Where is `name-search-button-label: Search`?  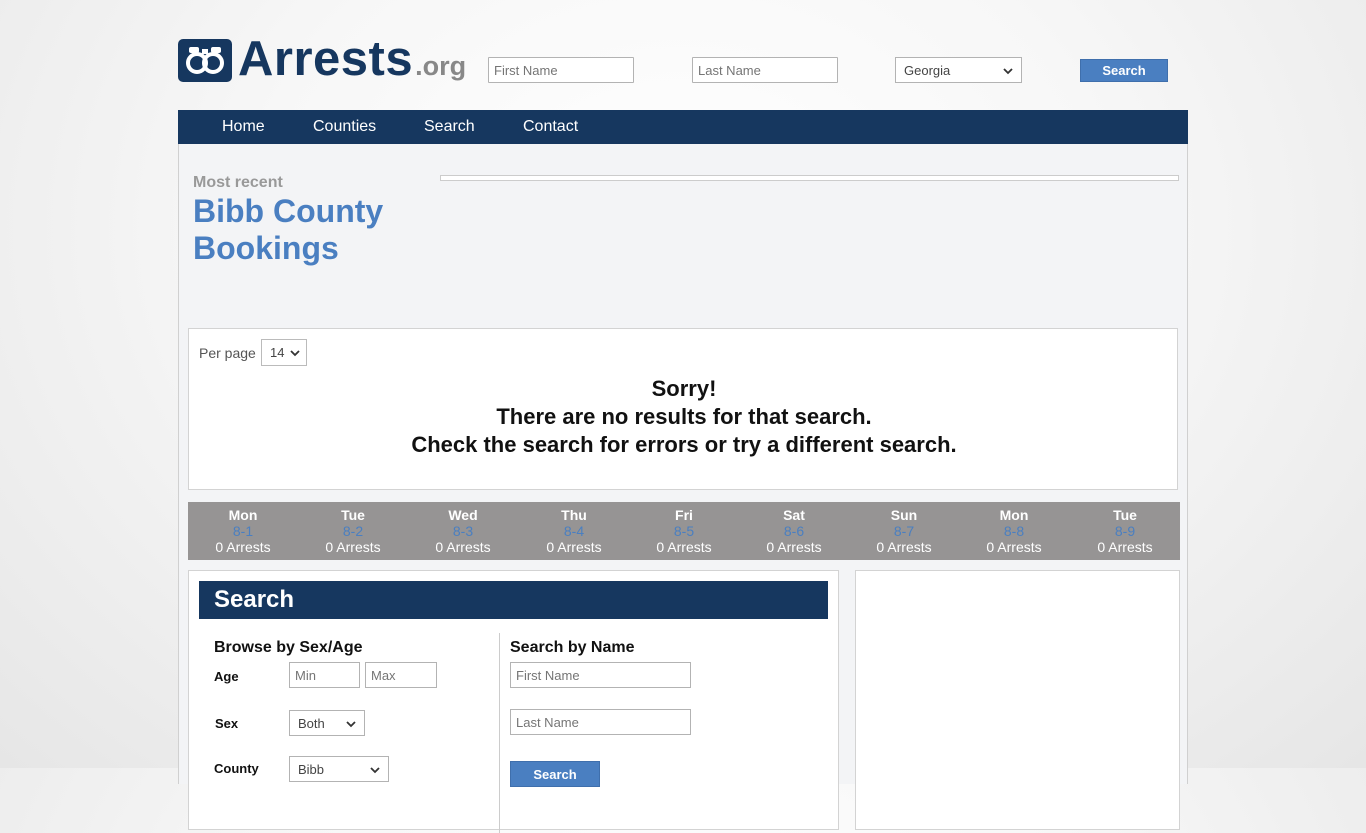
name-search-button-label: Search is located at coordinates (555, 774).